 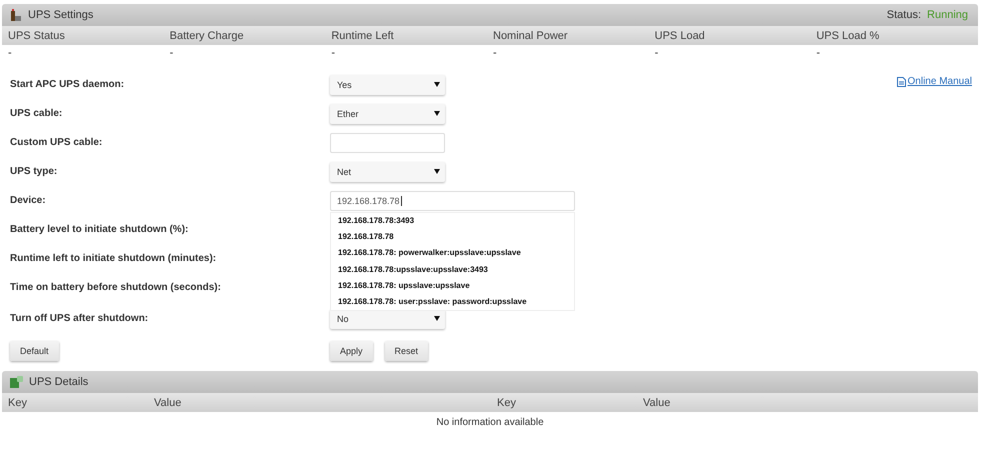 I want to click on apply-button: Apply, so click(x=351, y=351).